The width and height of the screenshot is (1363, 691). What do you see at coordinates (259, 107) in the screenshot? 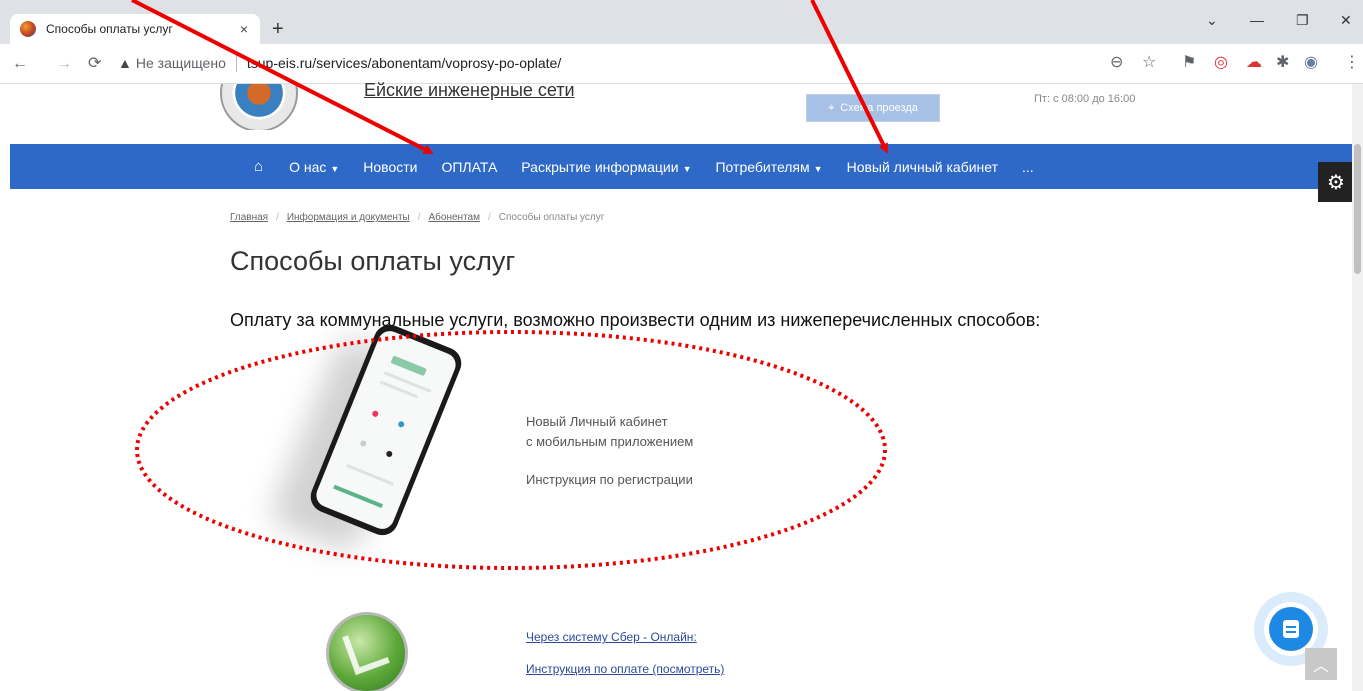
I see `site-logo` at bounding box center [259, 107].